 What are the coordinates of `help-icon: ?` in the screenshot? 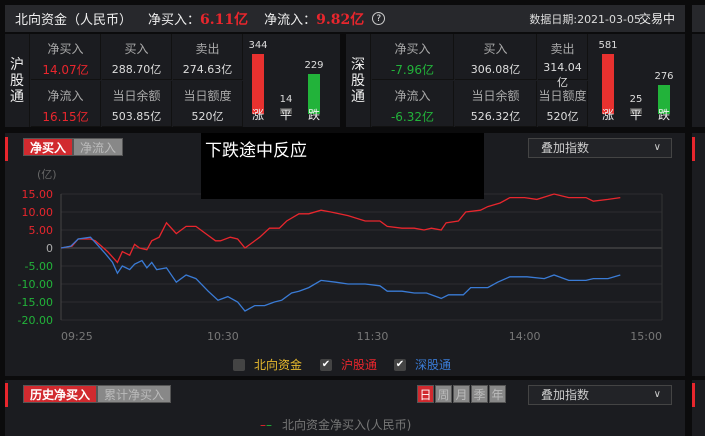 It's located at (379, 18).